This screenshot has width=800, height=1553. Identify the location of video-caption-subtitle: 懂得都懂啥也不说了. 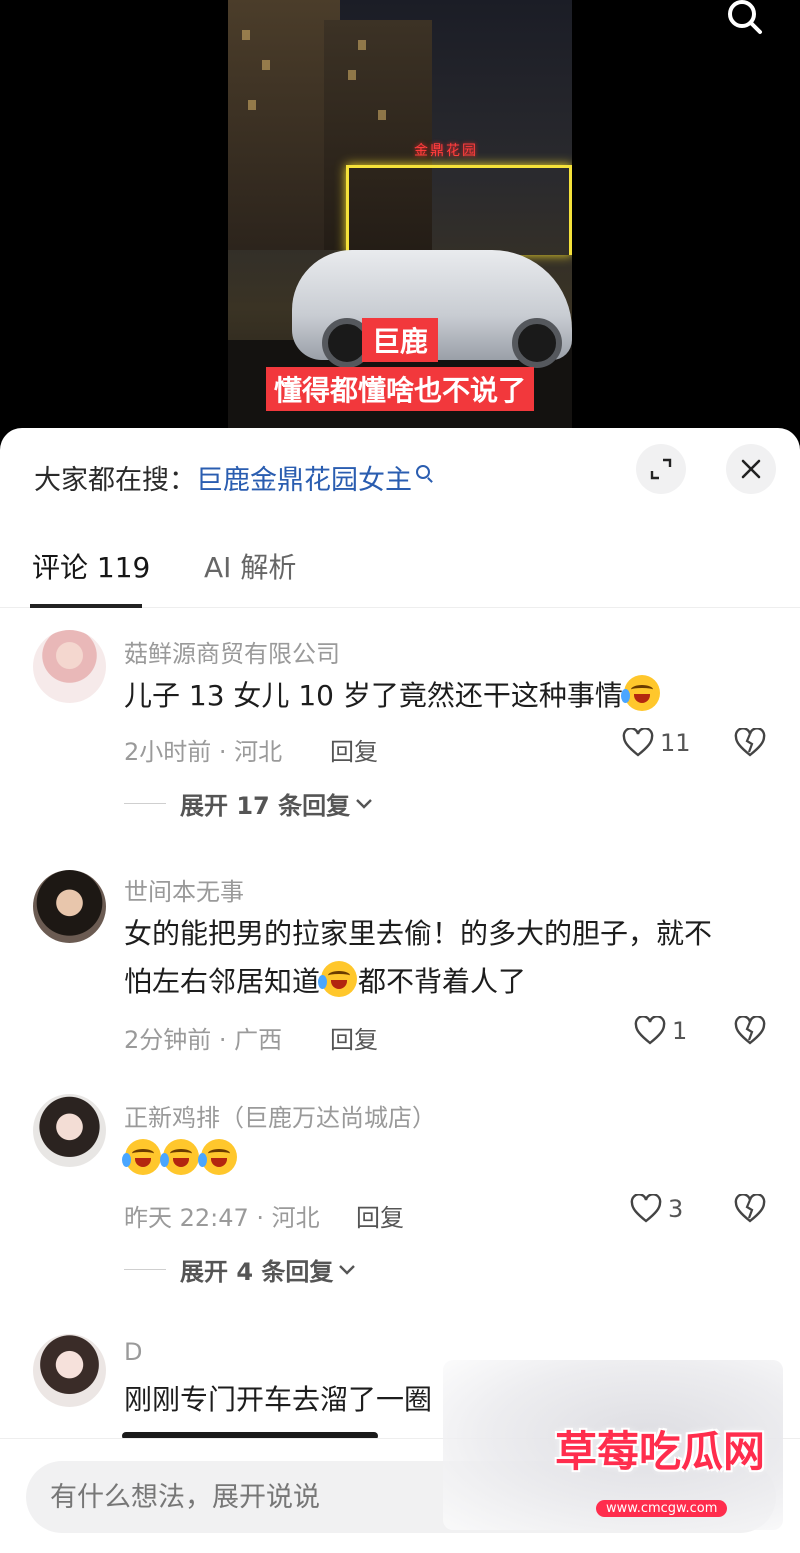
(400, 389).